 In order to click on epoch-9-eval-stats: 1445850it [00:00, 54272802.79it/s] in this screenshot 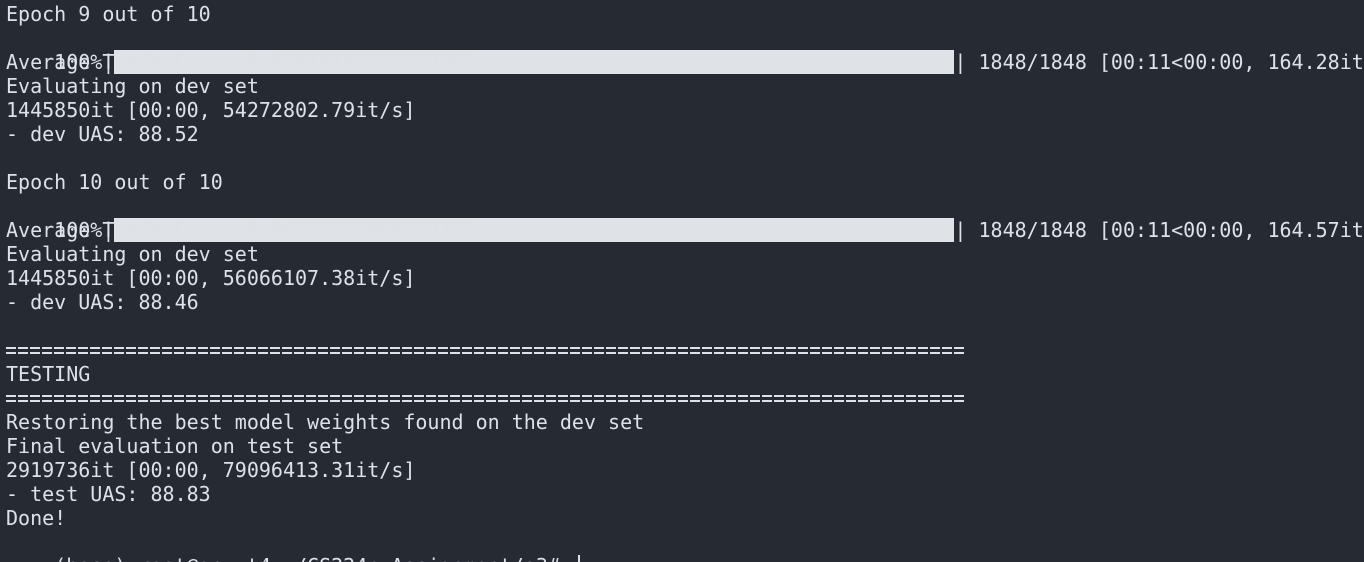, I will do `click(211, 110)`.